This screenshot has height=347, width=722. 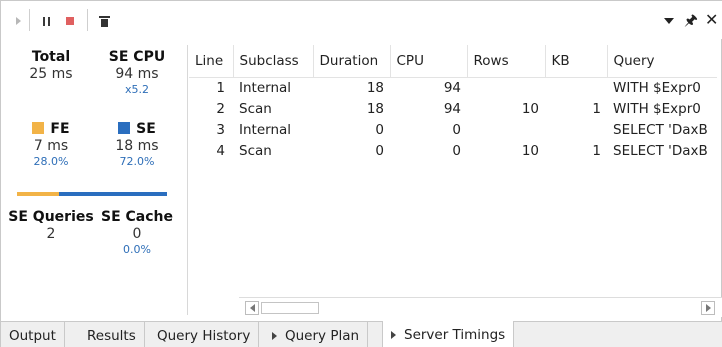 What do you see at coordinates (429, 61) in the screenshot?
I see `column-header-cpu: CPU` at bounding box center [429, 61].